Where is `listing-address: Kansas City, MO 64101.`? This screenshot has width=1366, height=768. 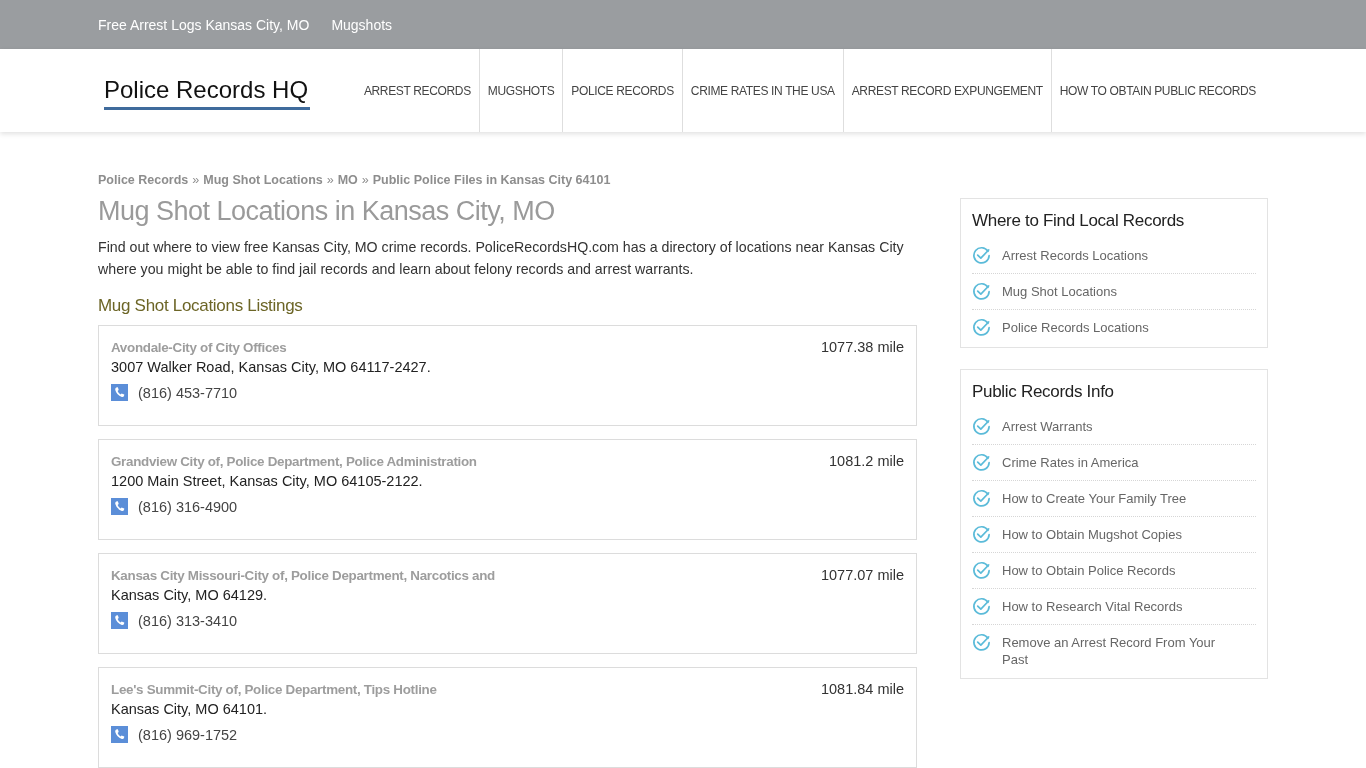 listing-address: Kansas City, MO 64101. is located at coordinates (190, 709).